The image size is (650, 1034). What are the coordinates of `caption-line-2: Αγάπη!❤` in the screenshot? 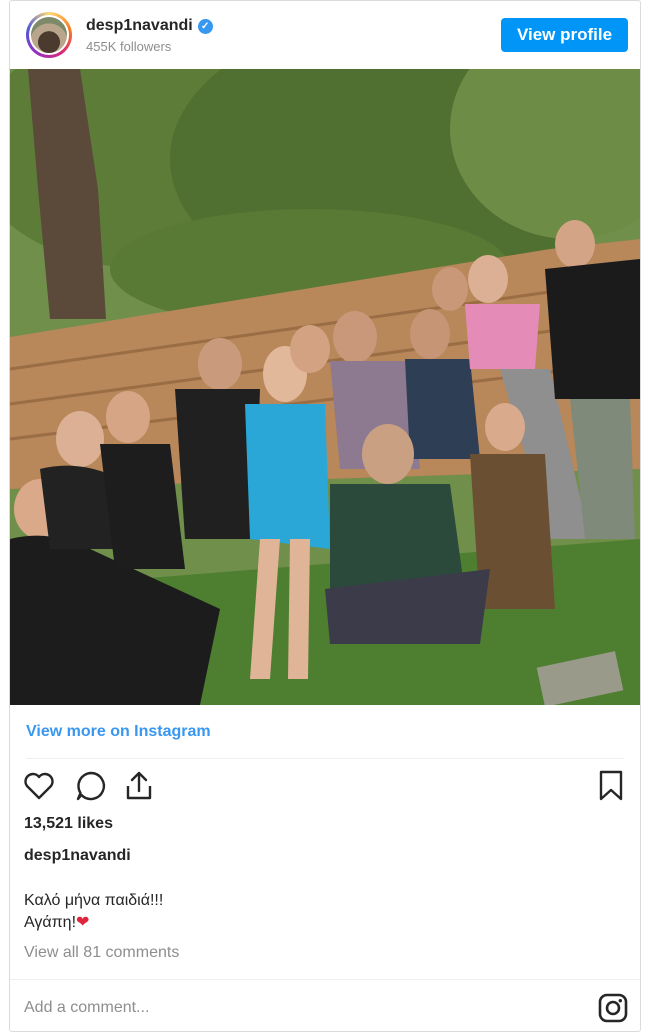 It's located at (93, 923).